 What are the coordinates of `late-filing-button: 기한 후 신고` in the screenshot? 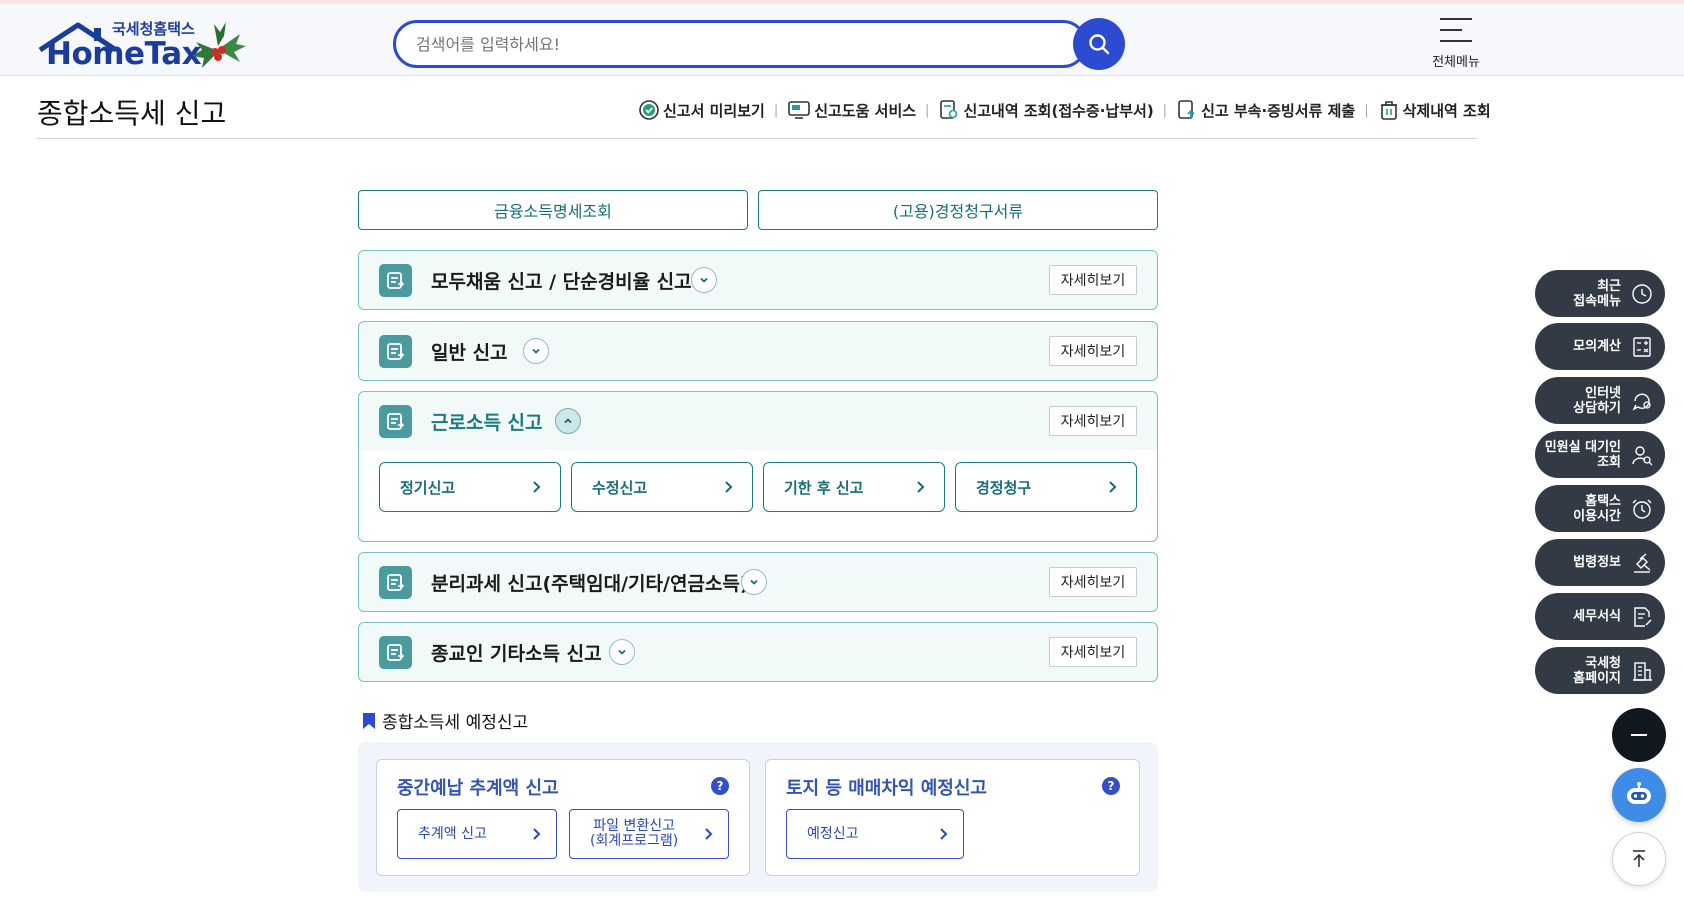 It's located at (854, 487).